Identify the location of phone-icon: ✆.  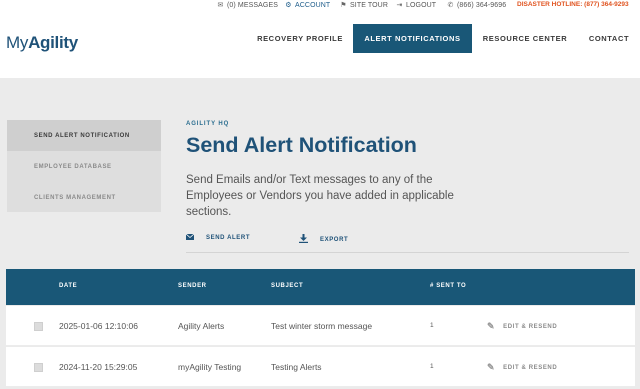
(450, 5).